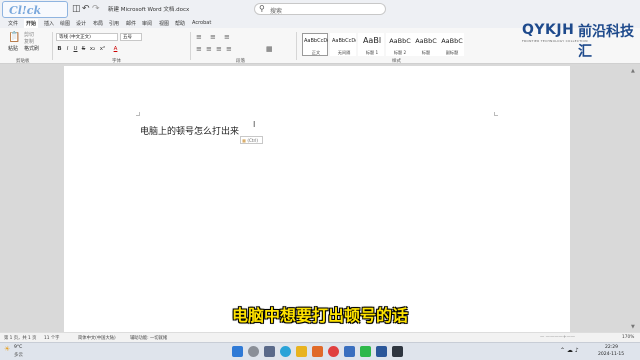  Describe the element at coordinates (75, 49) in the screenshot. I see `underline-button: U` at that location.